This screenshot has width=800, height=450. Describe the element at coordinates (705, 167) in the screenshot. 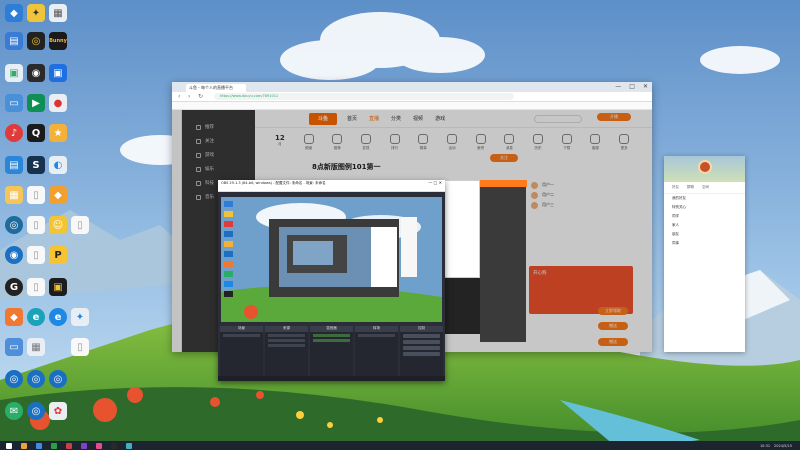

I see `mascot-avatar` at that location.